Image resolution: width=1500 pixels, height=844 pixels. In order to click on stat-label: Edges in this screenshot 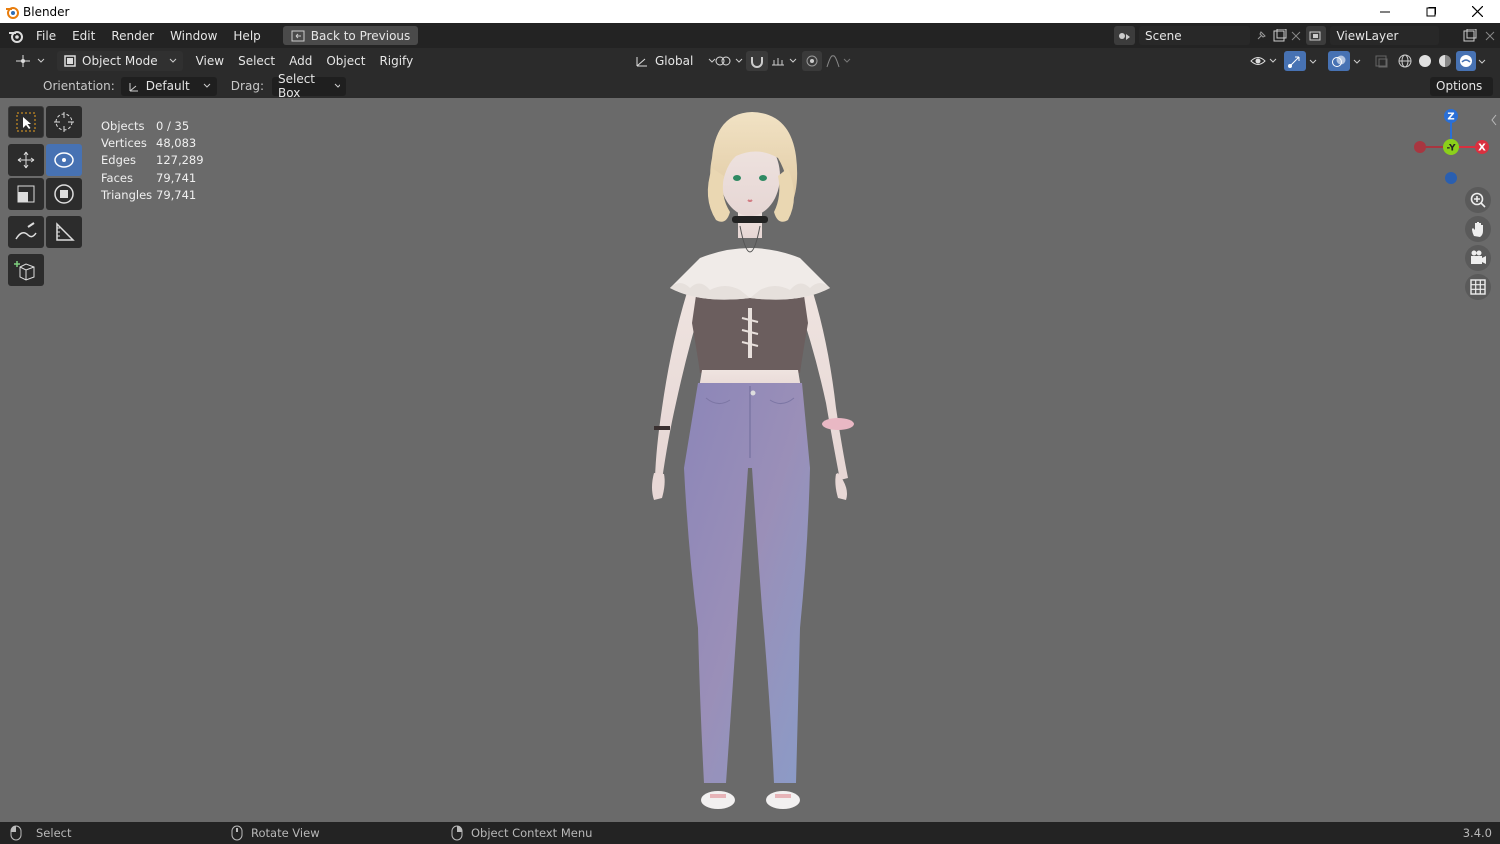, I will do `click(118, 160)`.